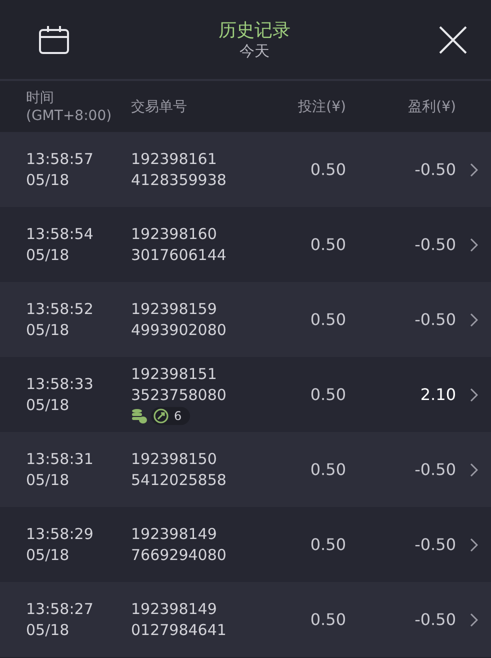 This screenshot has height=658, width=491. I want to click on history-row: 13:58:31 05/18 192398150 5412025858 0.50 -0.50, so click(245, 469).